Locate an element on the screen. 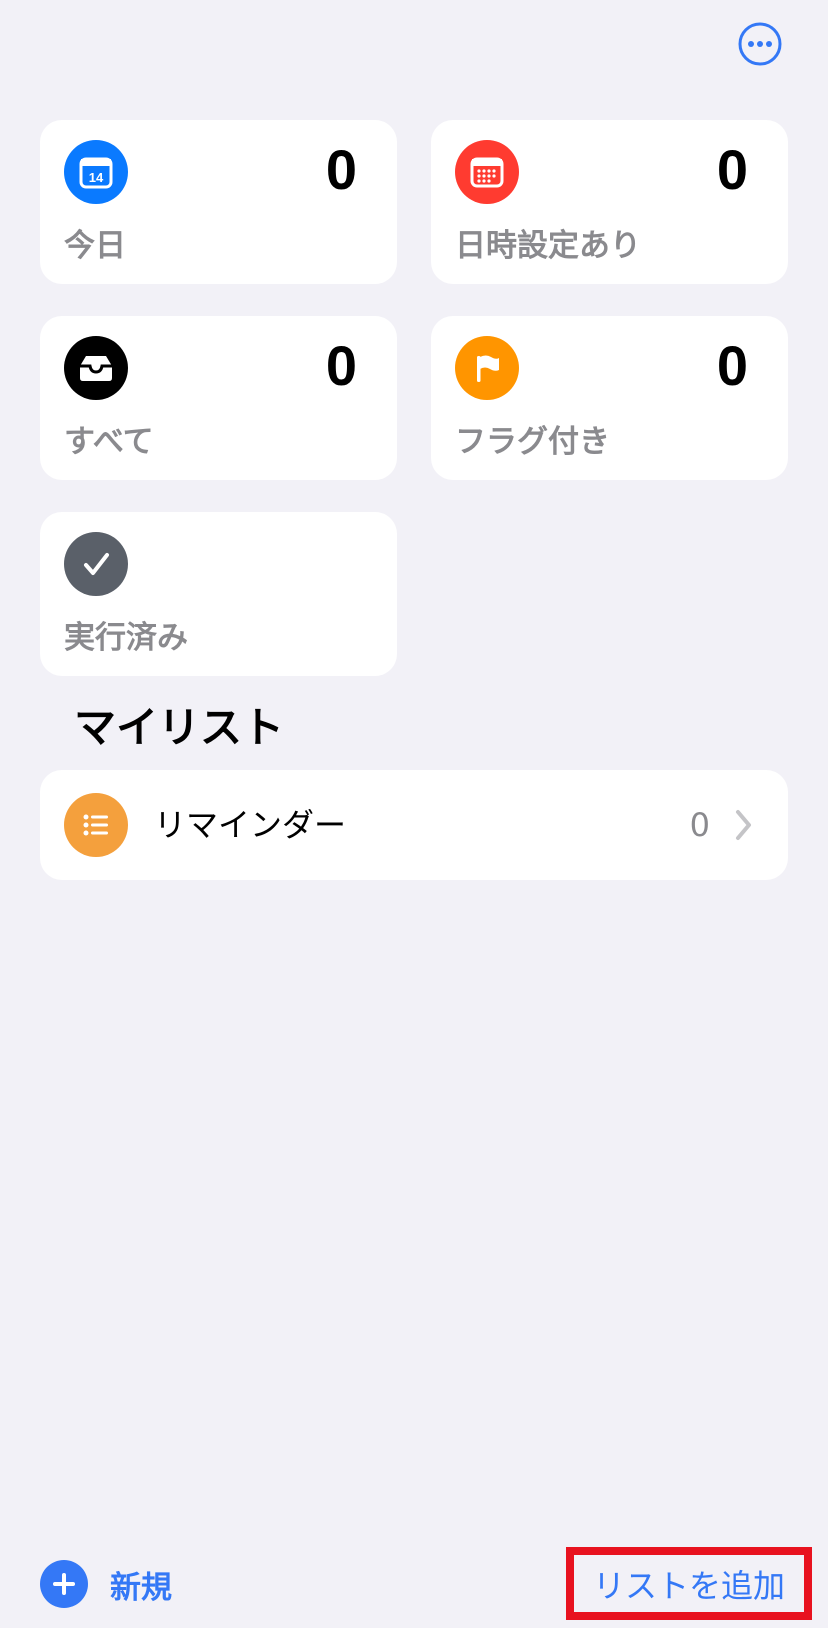  today-count: 0 is located at coordinates (341, 169).